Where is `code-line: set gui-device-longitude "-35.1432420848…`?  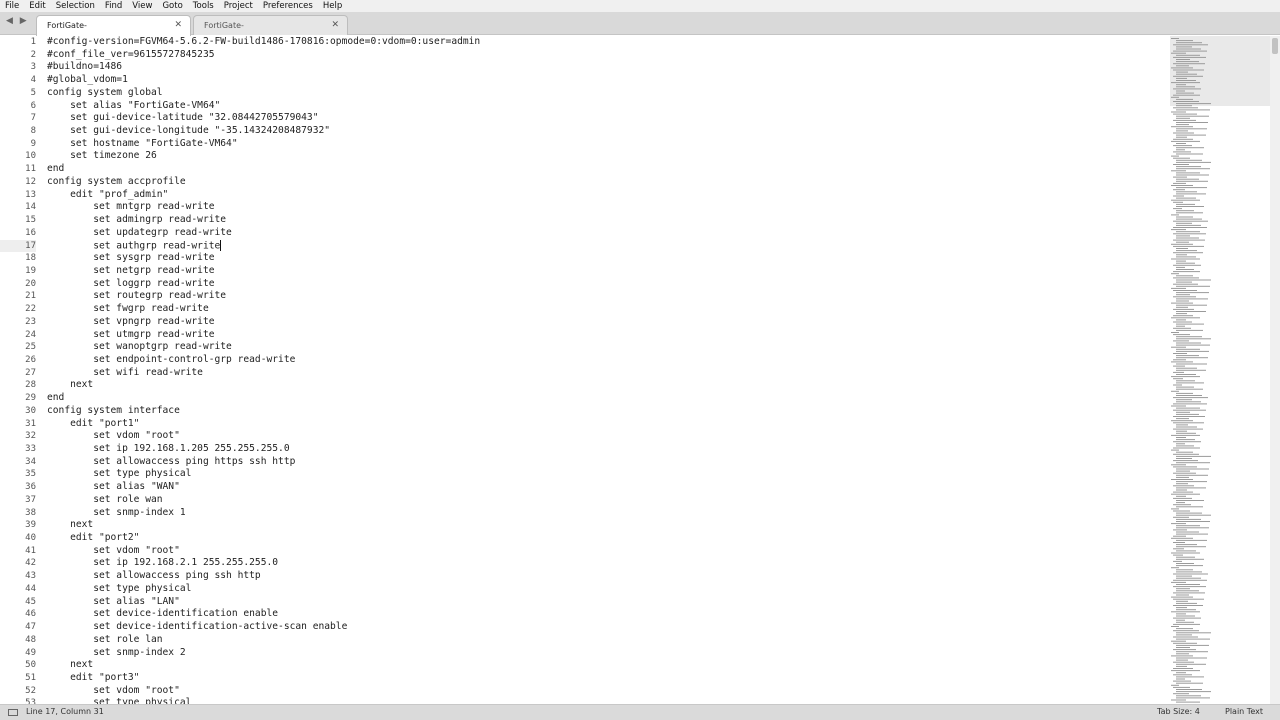 code-line: set gui-device-longitude "-35.1432420848… is located at coordinates (607, 131).